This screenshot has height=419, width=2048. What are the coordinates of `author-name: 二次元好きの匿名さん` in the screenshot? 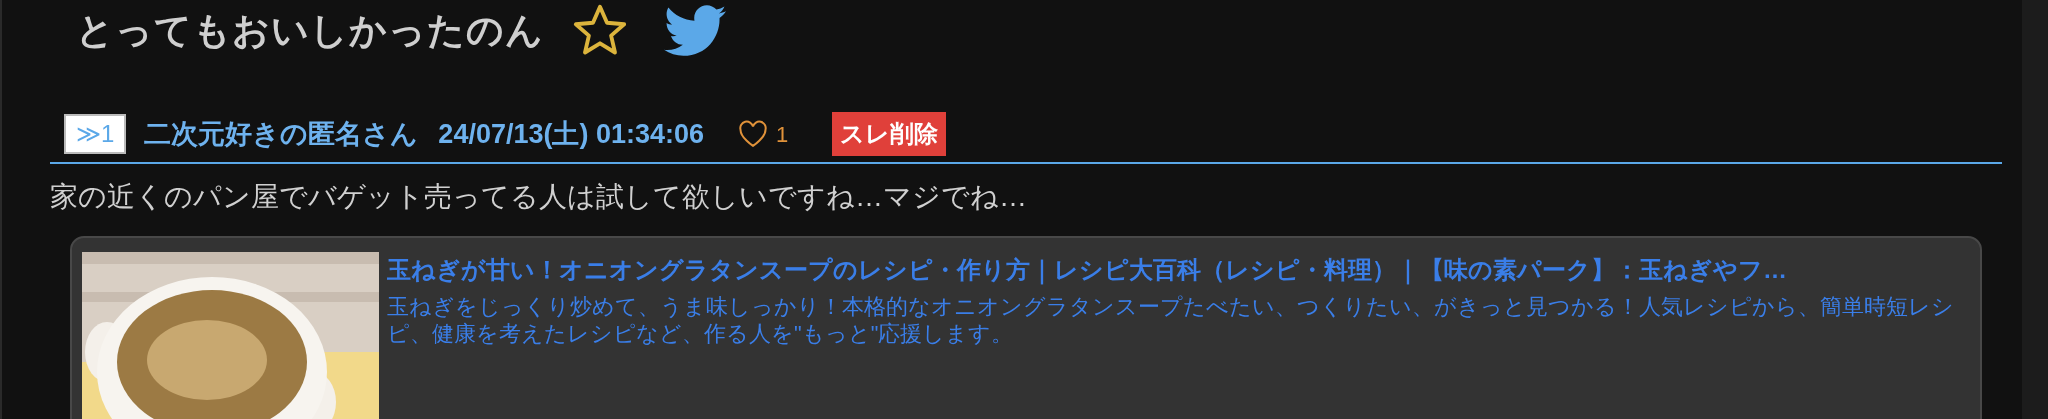 It's located at (281, 134).